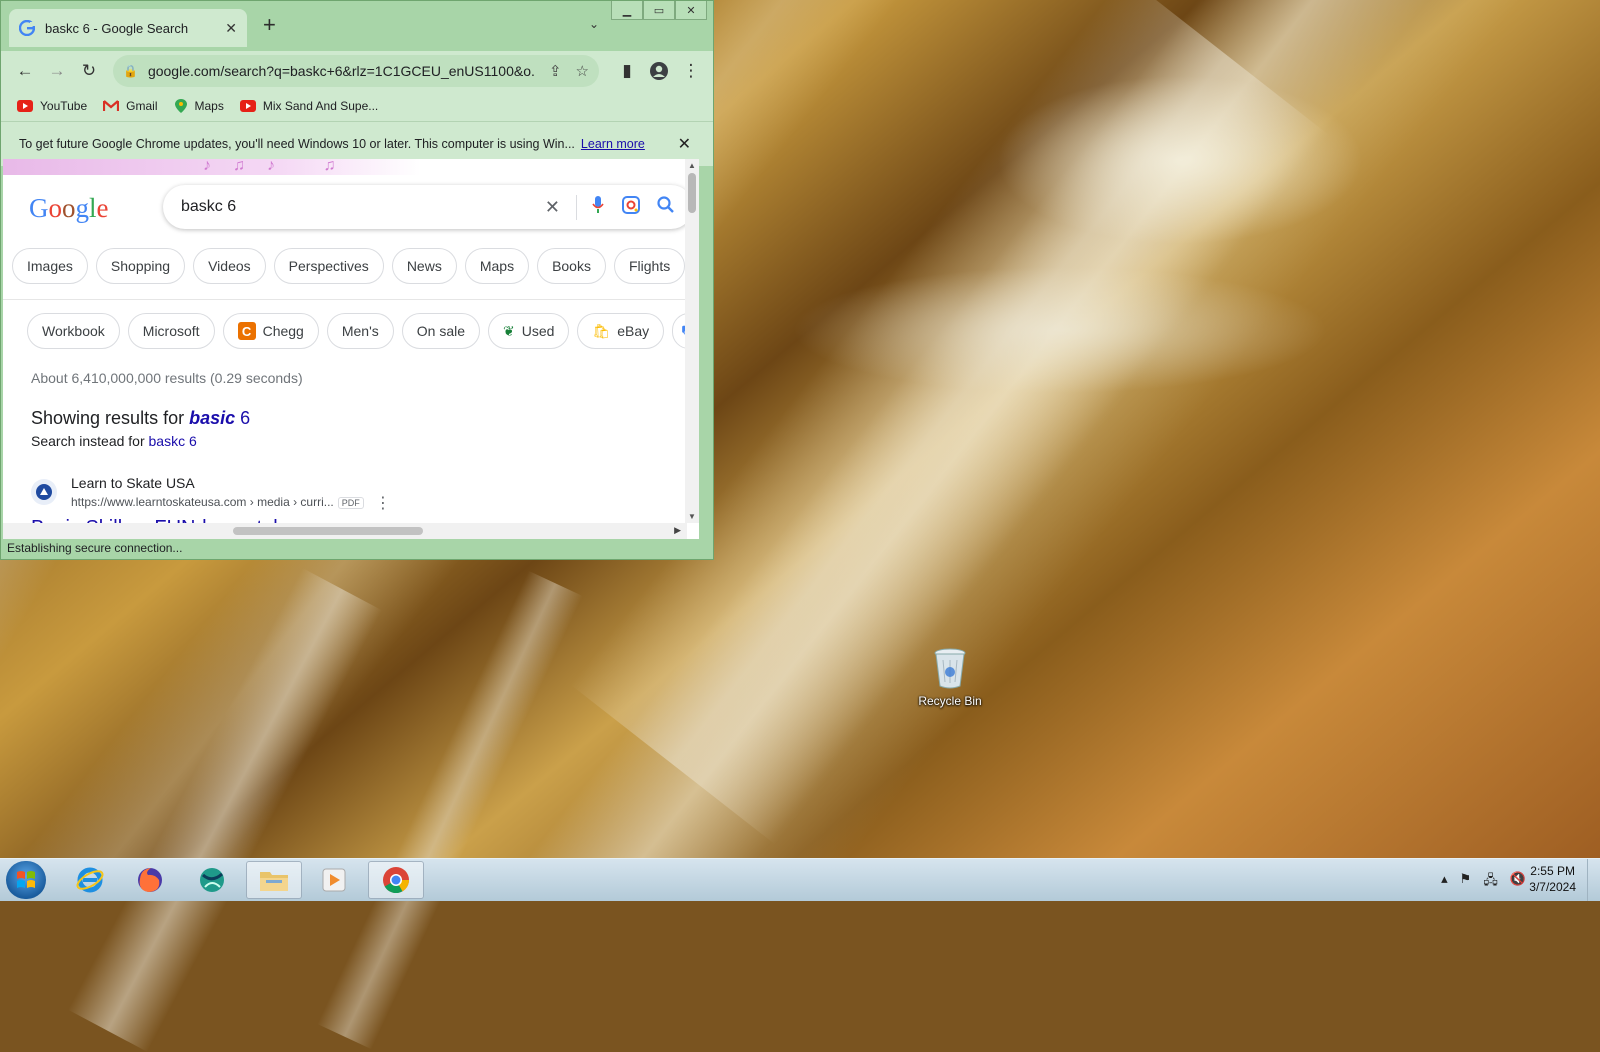 The image size is (1600, 1052). I want to click on recycle-bin: Recycle Bin, so click(950, 678).